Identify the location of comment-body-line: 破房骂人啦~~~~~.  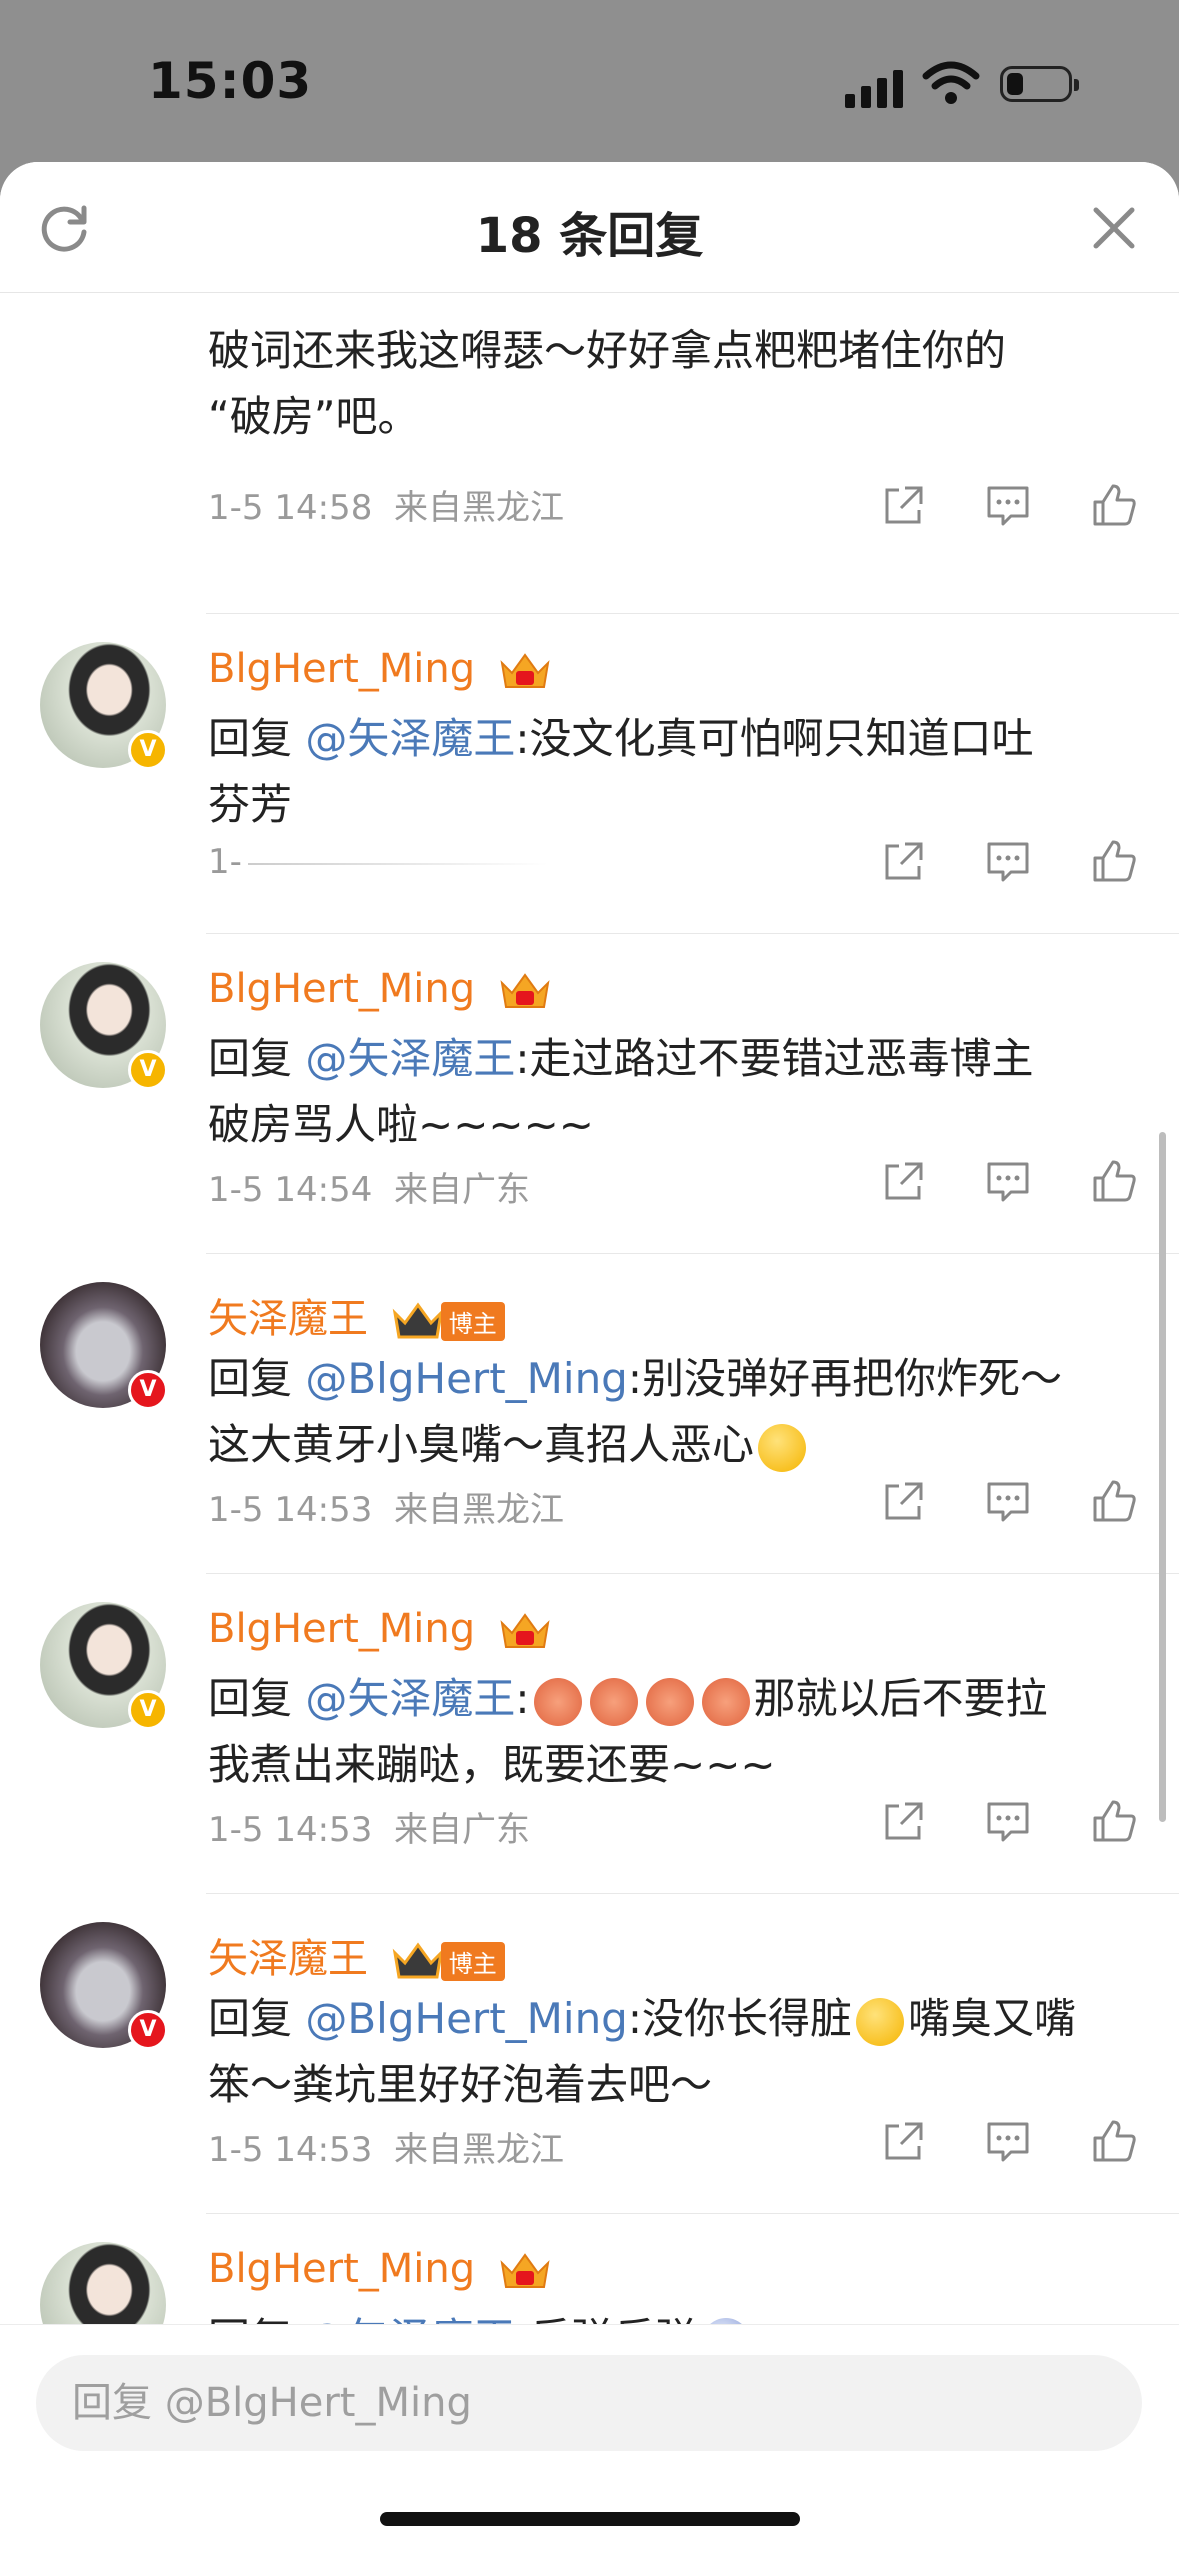
(401, 1124).